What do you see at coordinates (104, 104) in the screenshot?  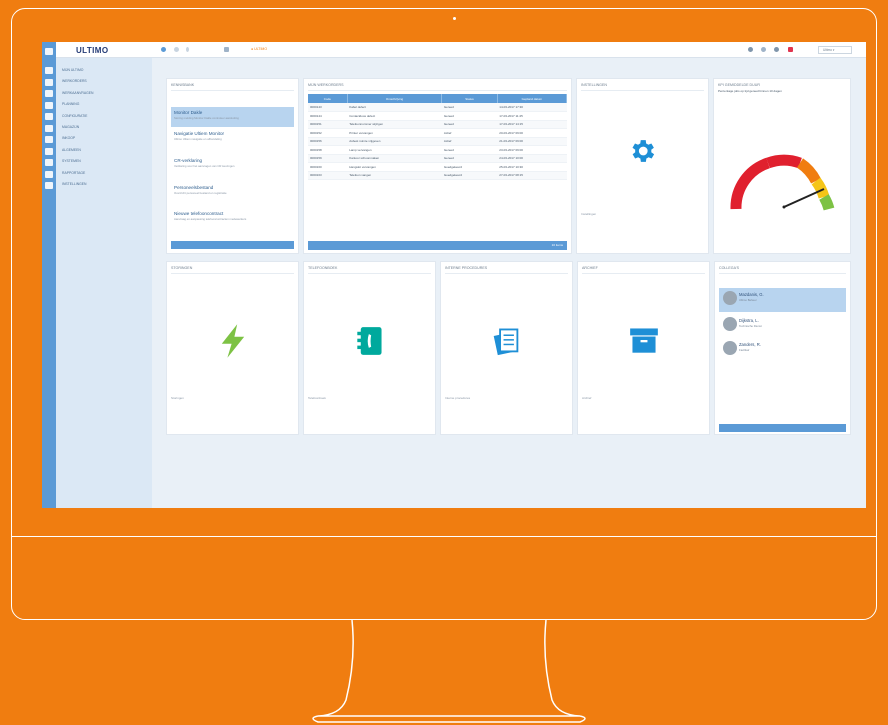 I see `sidebar-item: PLANNING` at bounding box center [104, 104].